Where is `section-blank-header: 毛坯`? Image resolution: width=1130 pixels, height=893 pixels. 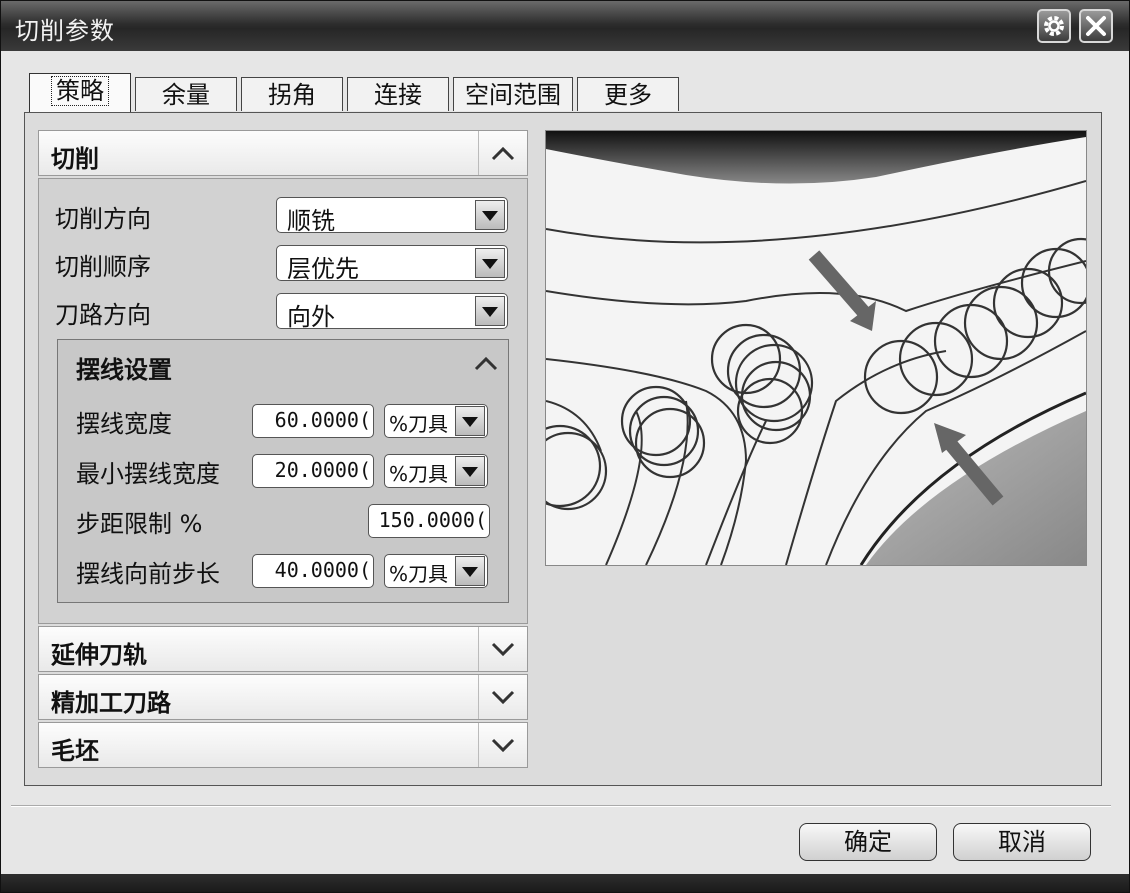
section-blank-header: 毛坯 is located at coordinates (283, 745).